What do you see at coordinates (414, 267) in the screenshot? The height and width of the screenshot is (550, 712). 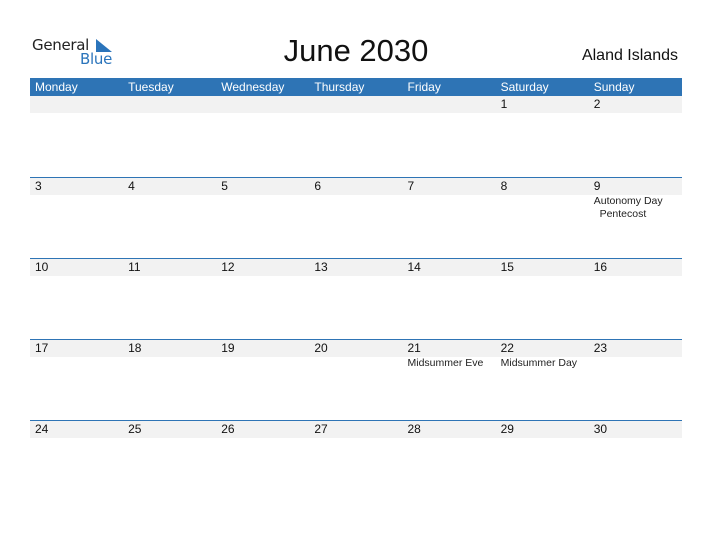 I see `day-number: 14` at bounding box center [414, 267].